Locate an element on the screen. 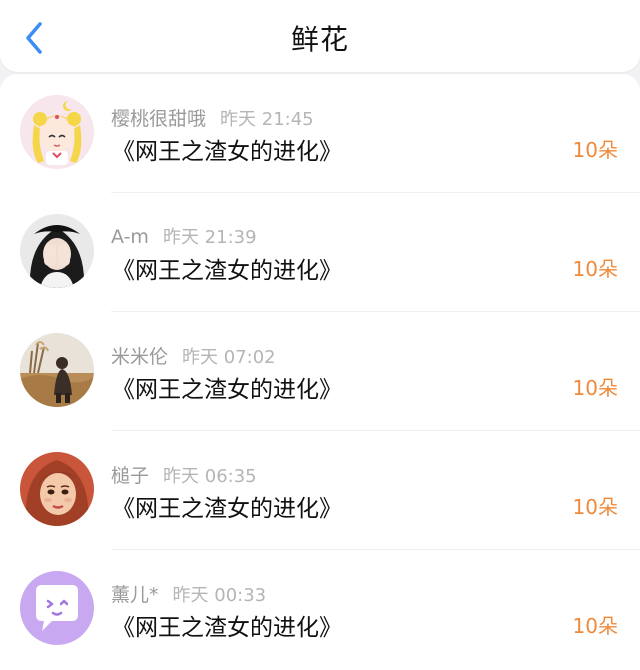 The height and width of the screenshot is (670, 640). chat-bubble-avatar-icon is located at coordinates (57, 608).